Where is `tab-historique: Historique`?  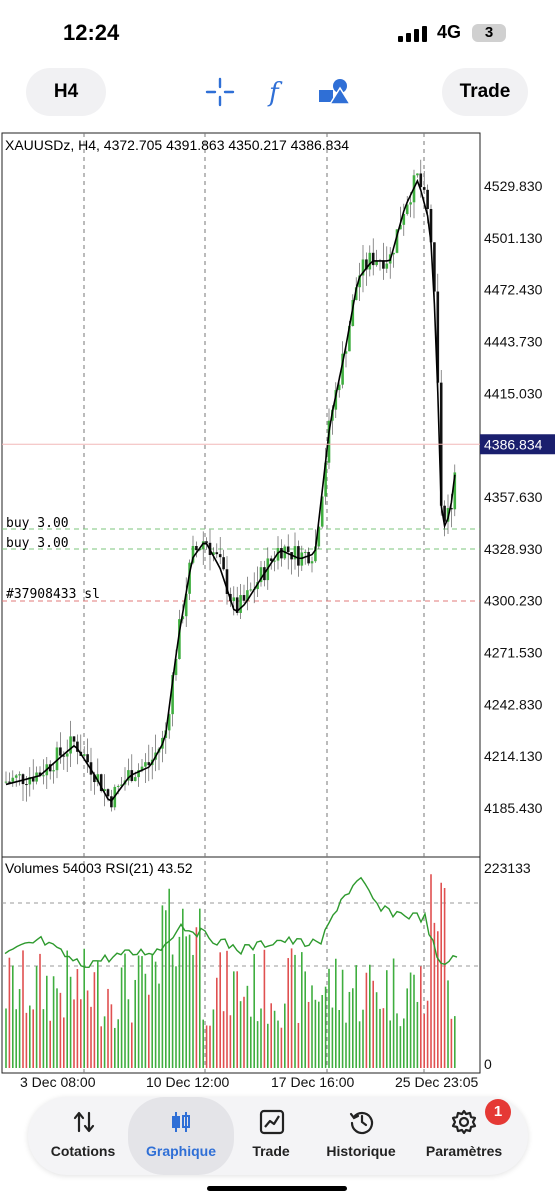 tab-historique: Historique is located at coordinates (361, 1136).